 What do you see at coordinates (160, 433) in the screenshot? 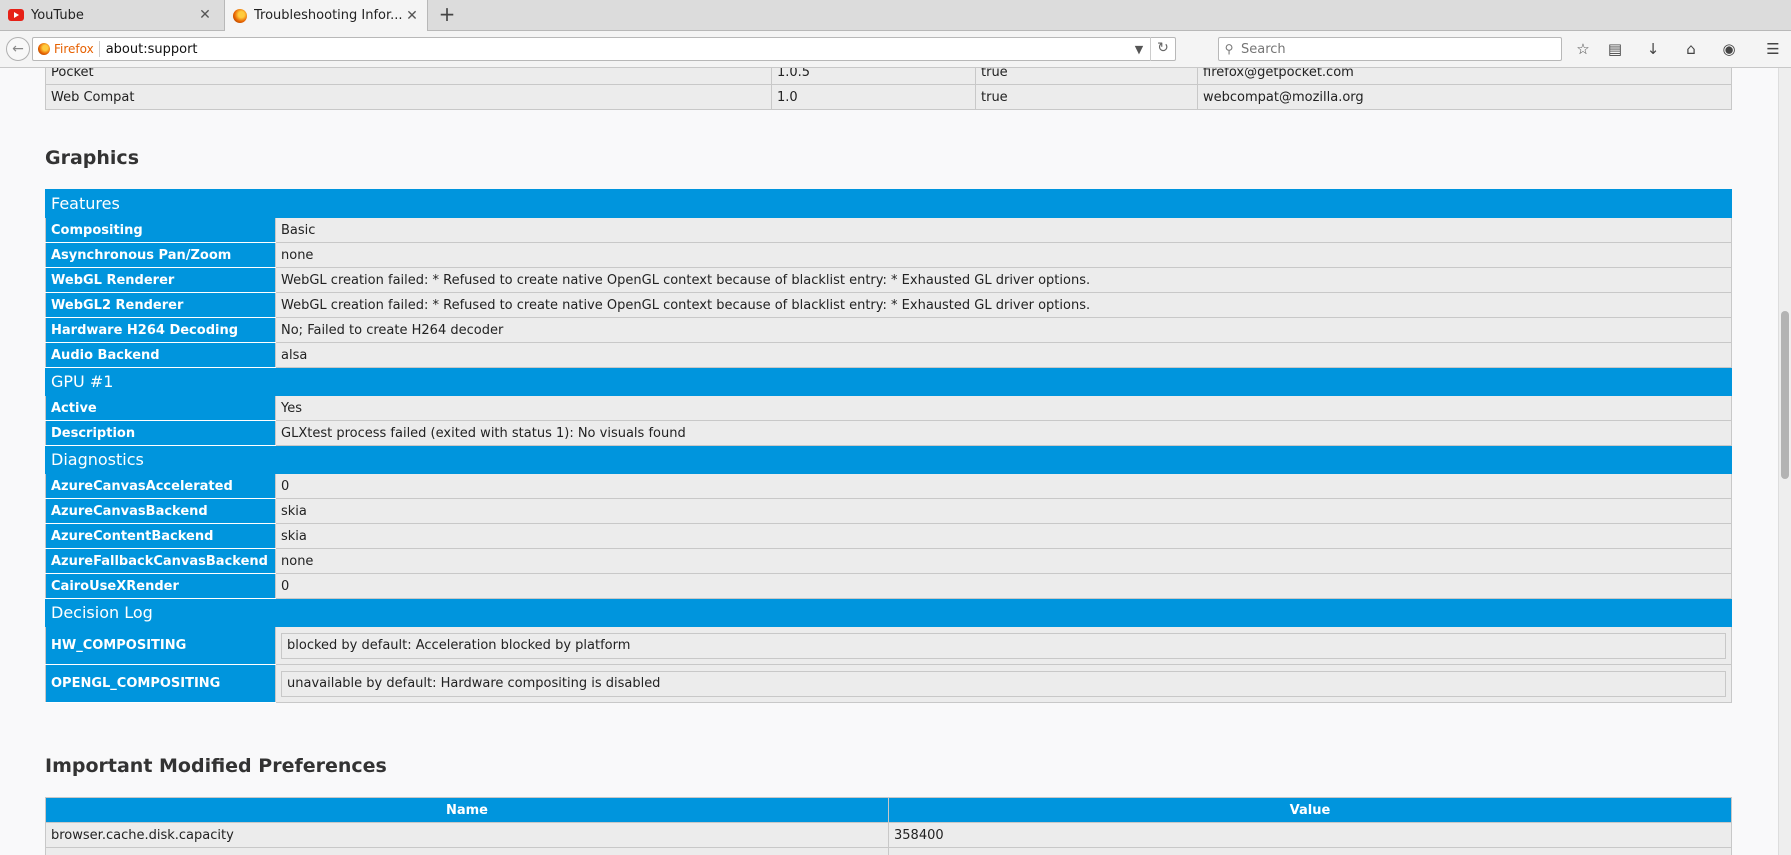
I see `row-key: Description` at bounding box center [160, 433].